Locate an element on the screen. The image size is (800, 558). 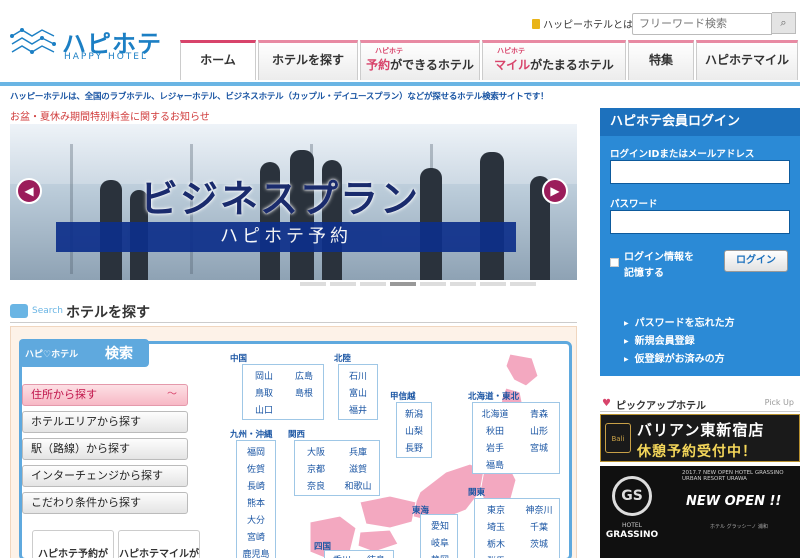
pref-link: 福島 is located at coordinates (495, 464).